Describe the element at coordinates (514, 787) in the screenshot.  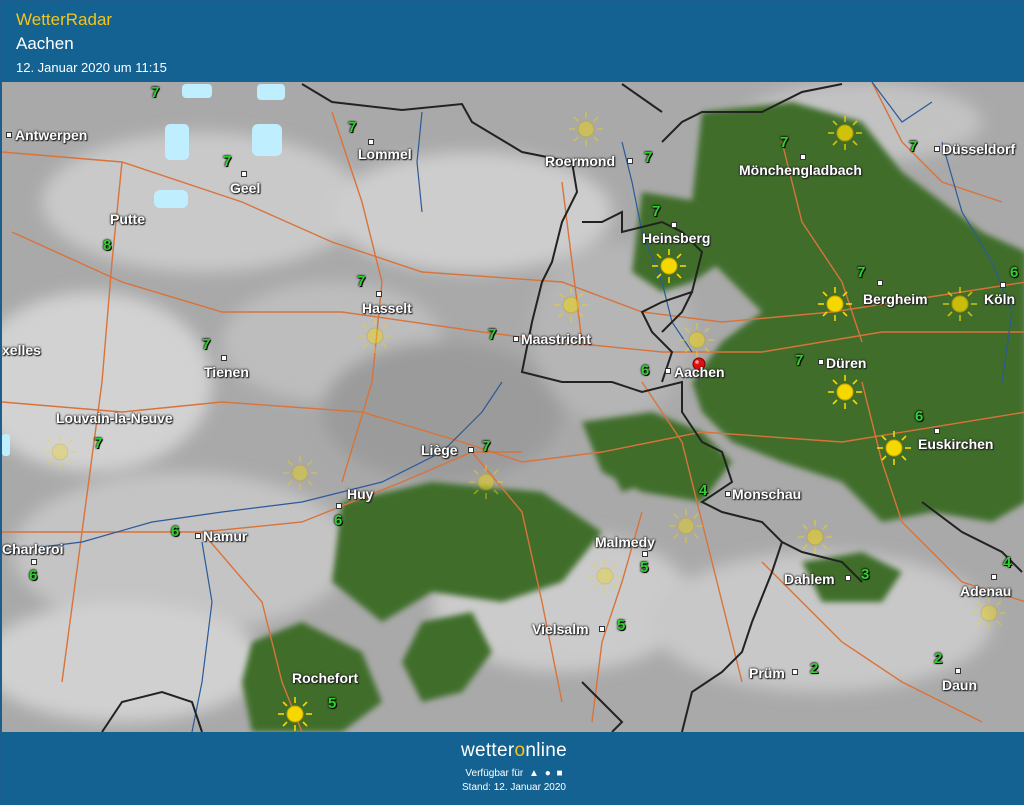
I see `stand-date: Stand: 12. Januar 2020` at that location.